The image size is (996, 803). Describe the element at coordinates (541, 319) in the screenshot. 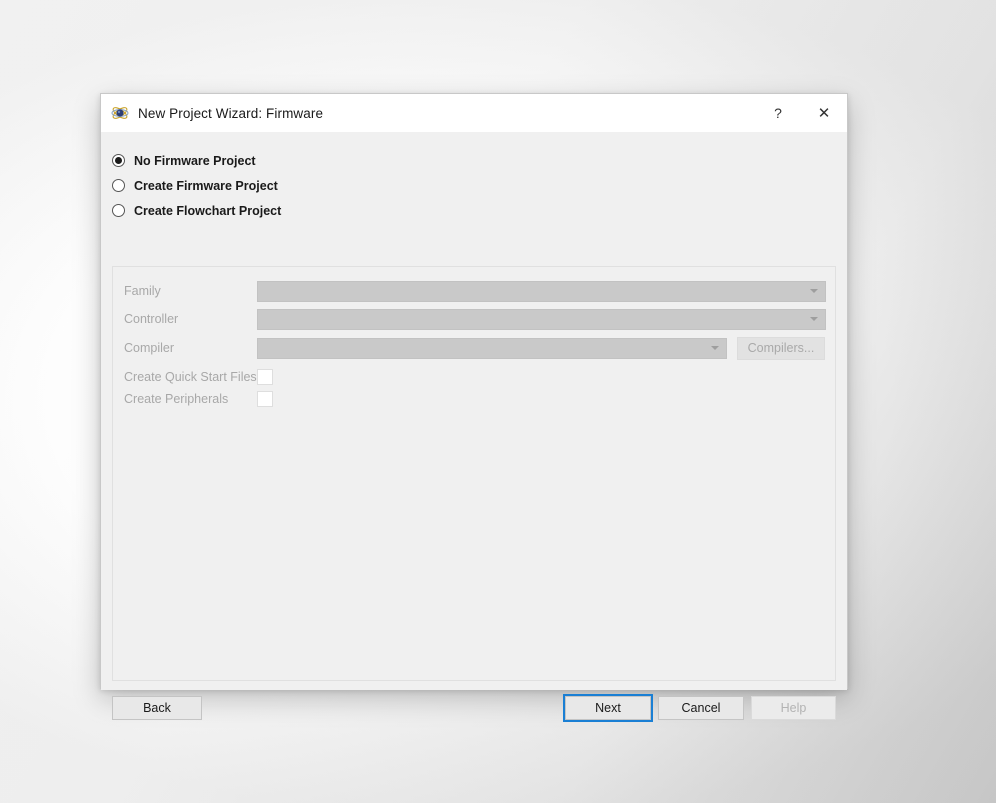

I see `controller-select` at that location.